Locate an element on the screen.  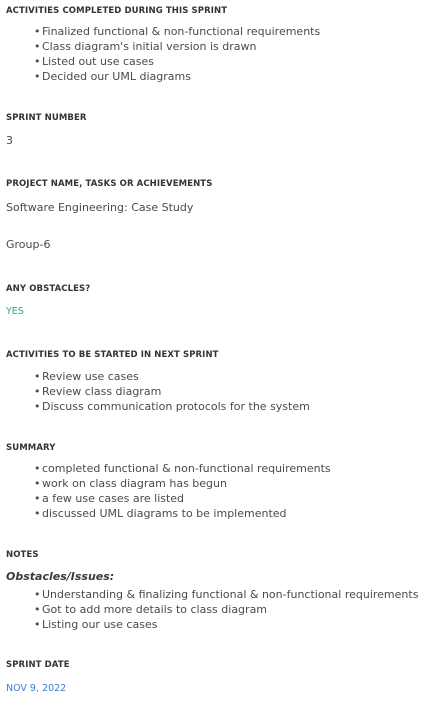
obstacles-label: ANY OBSTACLES? is located at coordinates (48, 289).